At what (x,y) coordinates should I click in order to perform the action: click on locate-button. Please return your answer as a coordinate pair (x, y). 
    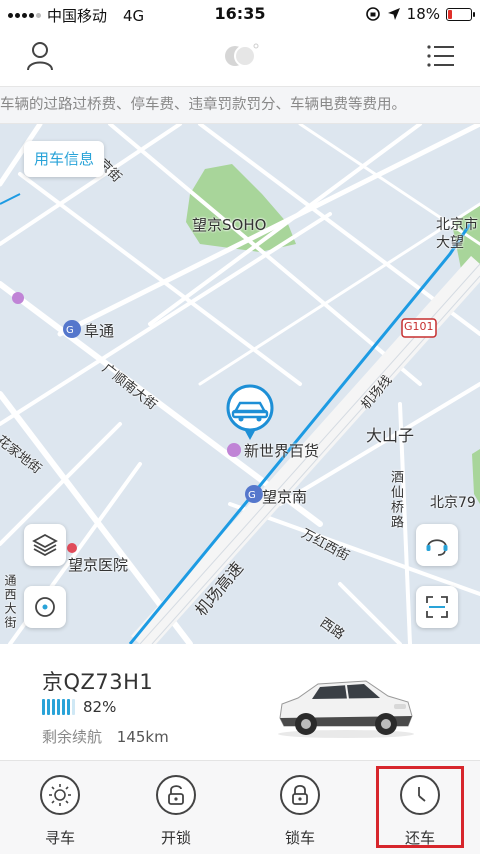
    Looking at the image, I should click on (45, 607).